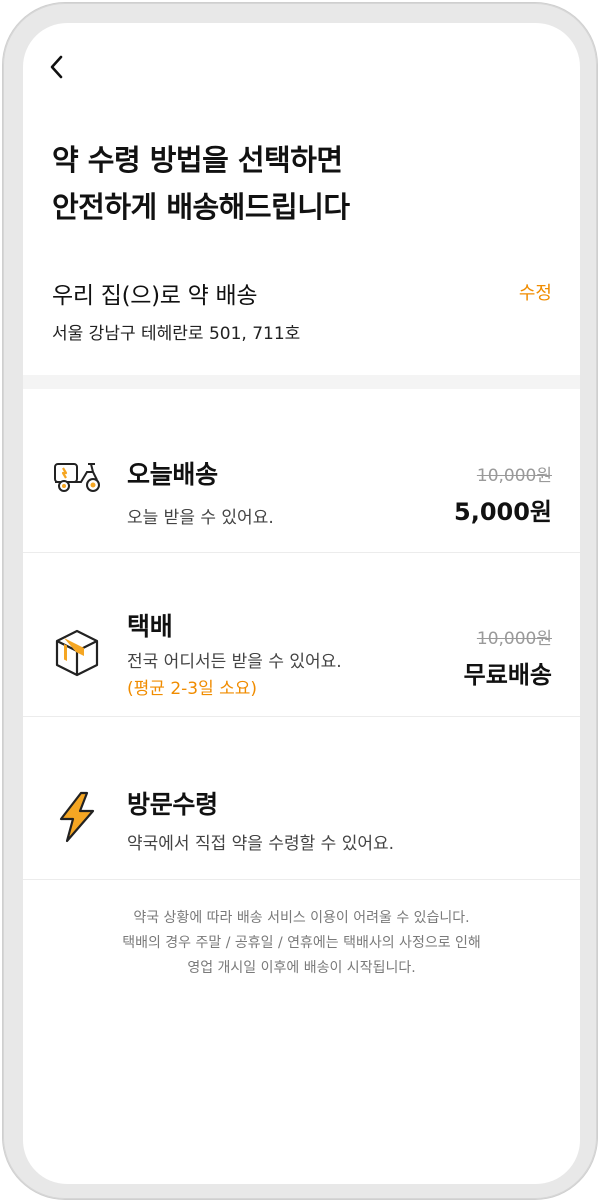 The image size is (600, 1202). I want to click on option-pickup: 방문수령 약국에서 직접 약을 수령할 수 있어요., so click(301, 798).